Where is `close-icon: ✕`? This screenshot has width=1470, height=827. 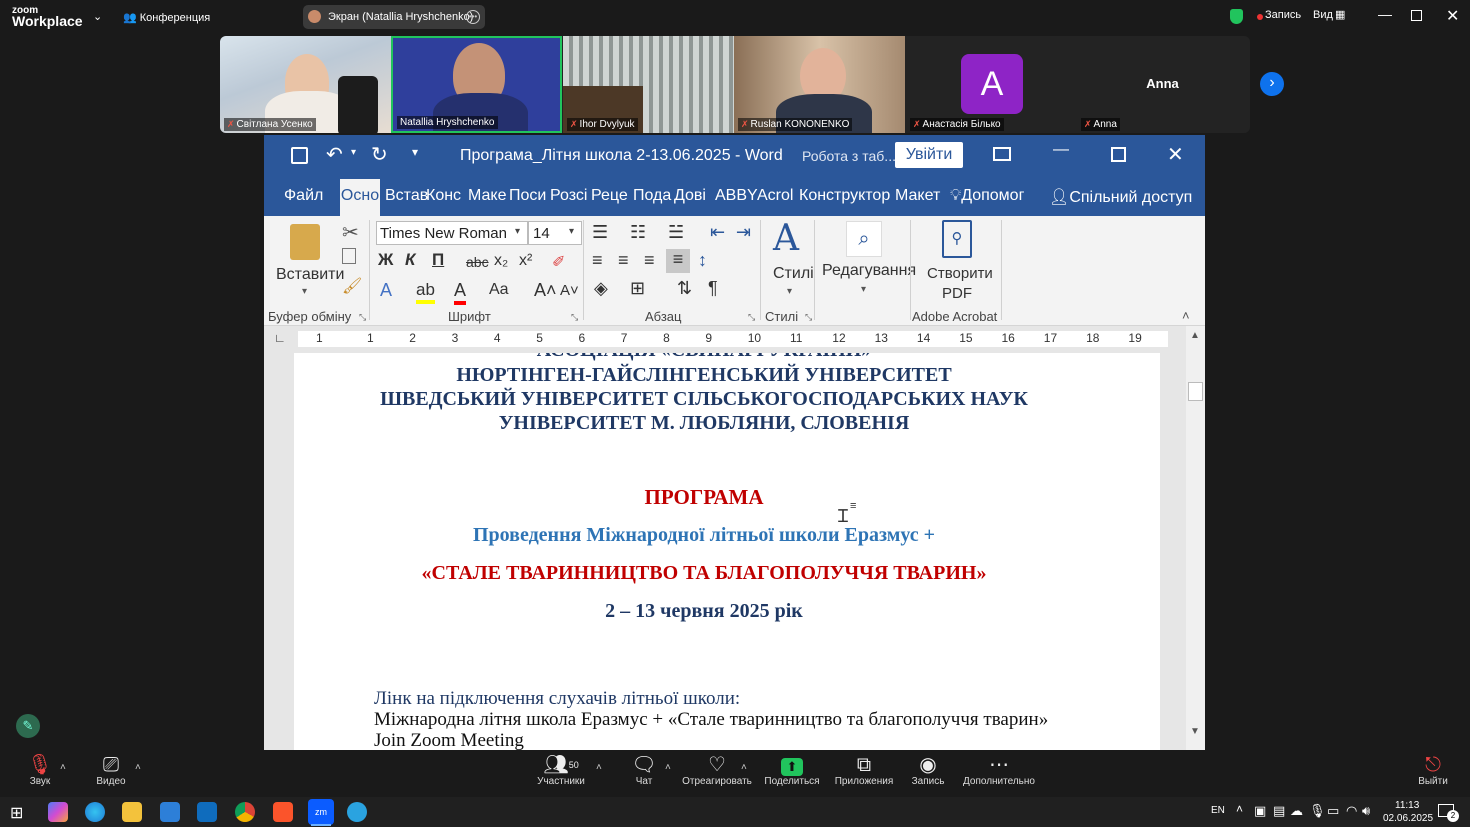 close-icon: ✕ is located at coordinates (1175, 154).